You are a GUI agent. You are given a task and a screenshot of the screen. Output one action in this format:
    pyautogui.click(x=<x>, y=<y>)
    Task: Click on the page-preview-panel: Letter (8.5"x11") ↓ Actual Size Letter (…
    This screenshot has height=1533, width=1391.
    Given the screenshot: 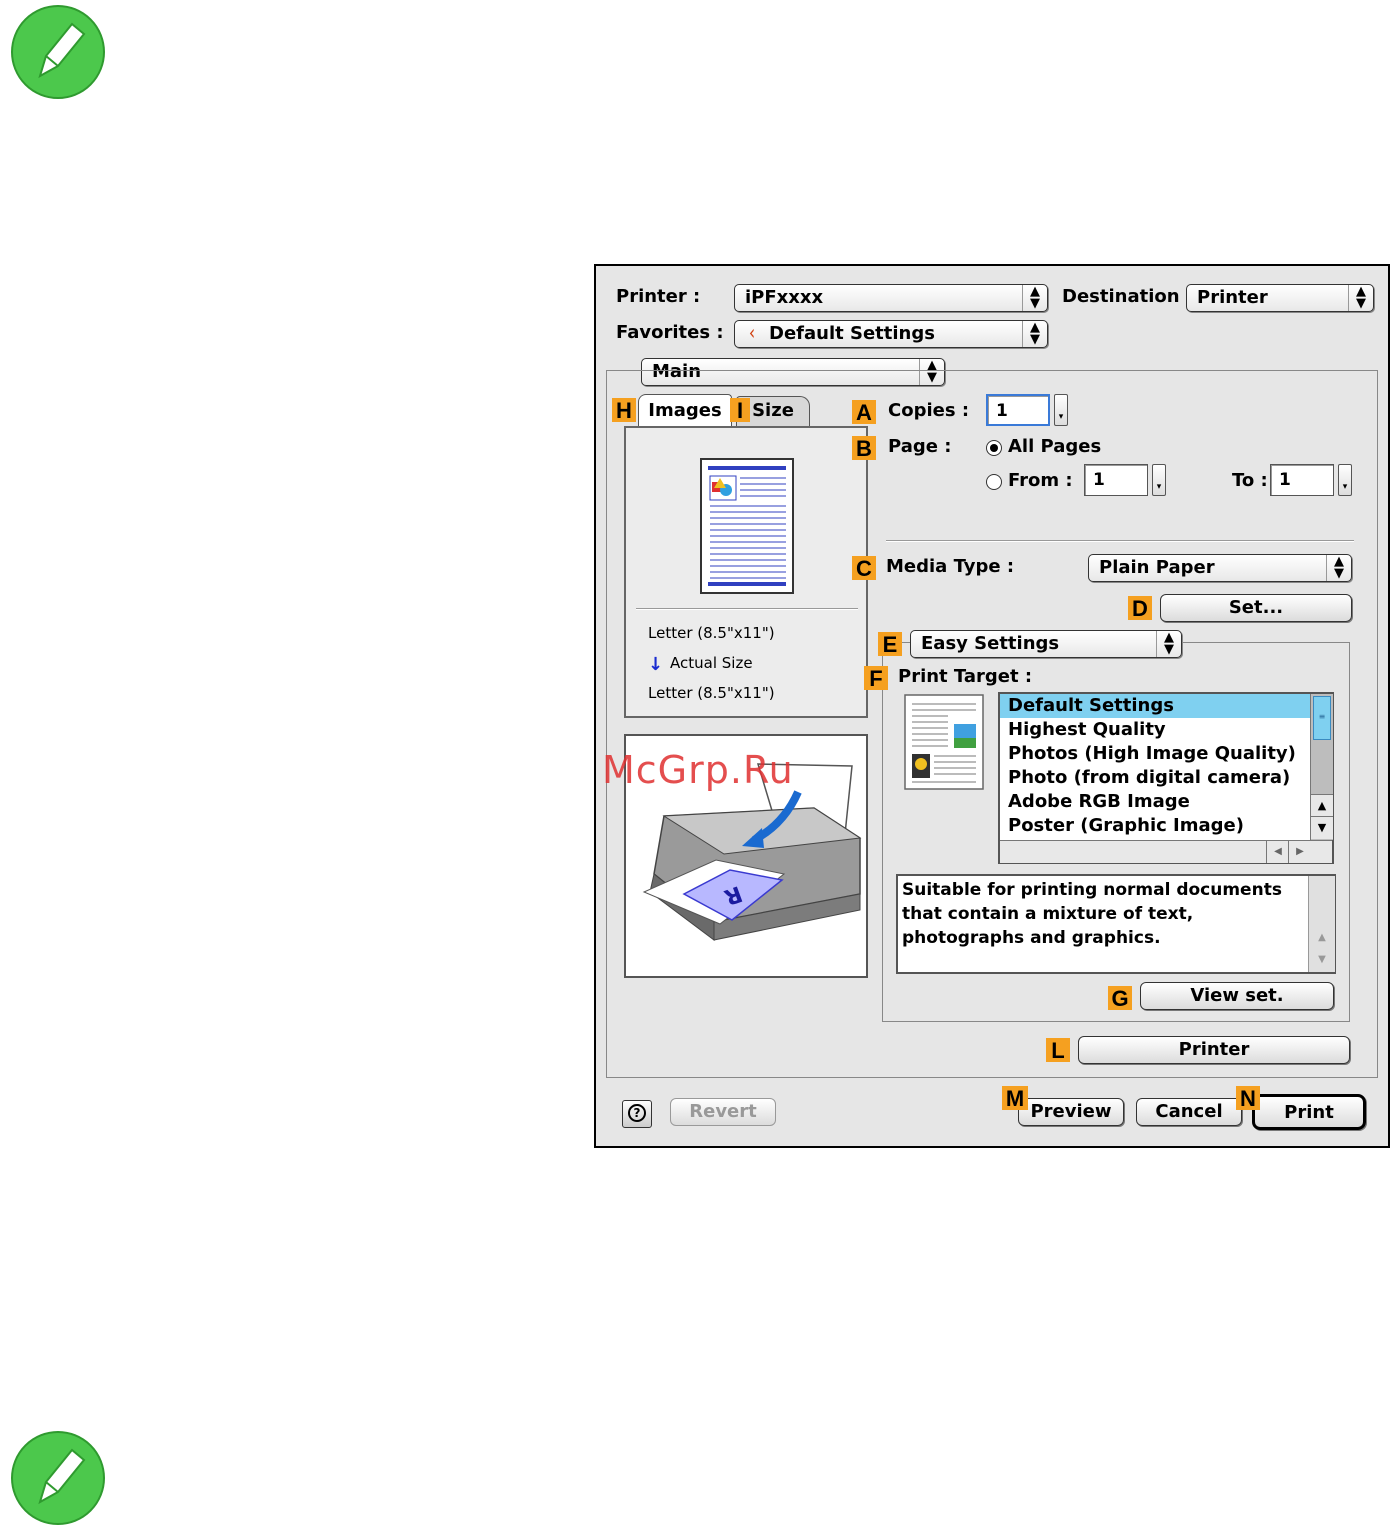 What is the action you would take?
    pyautogui.click(x=746, y=572)
    